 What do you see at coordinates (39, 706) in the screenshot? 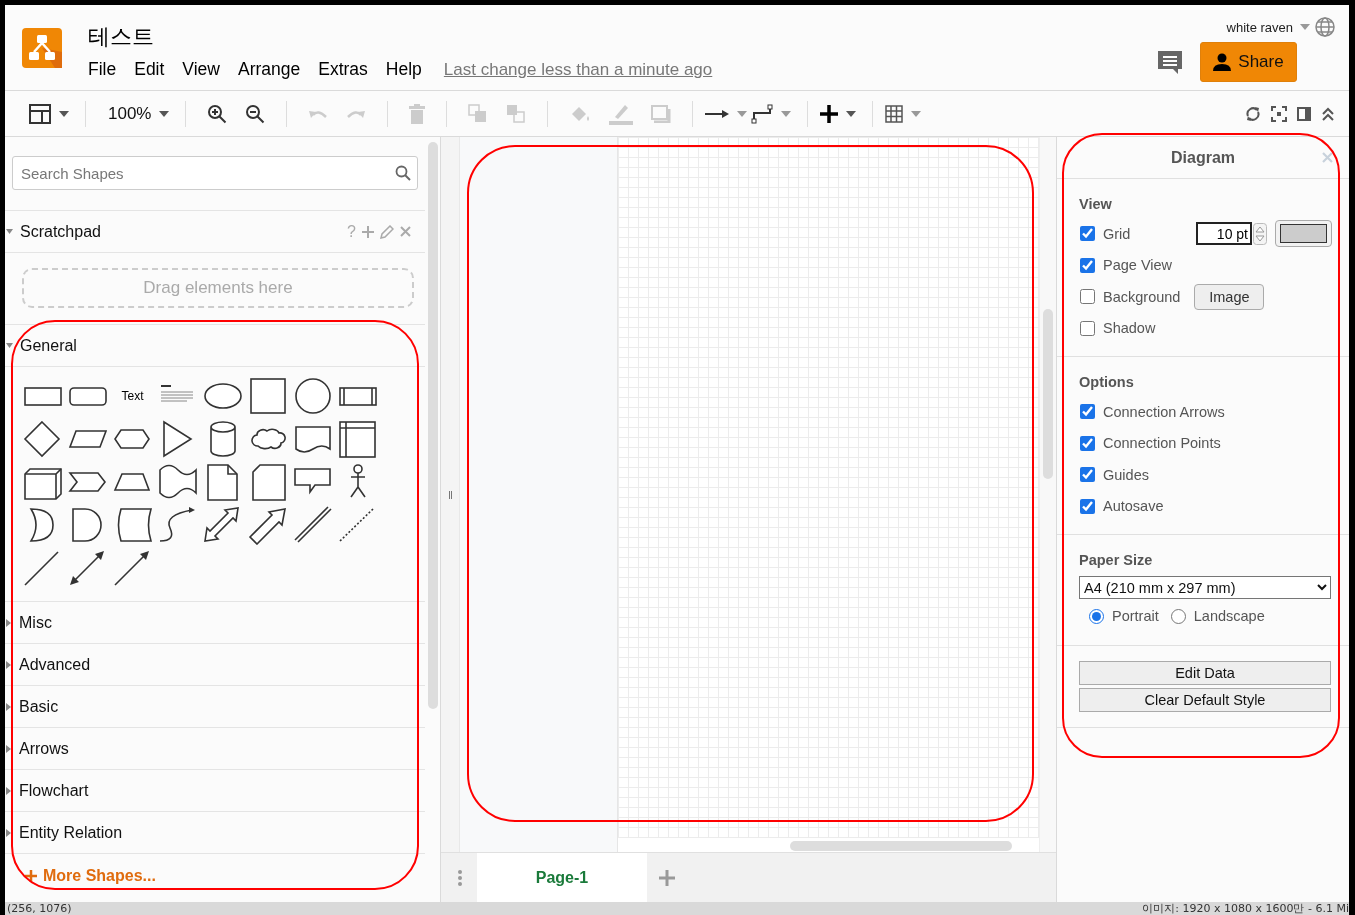
I see `section-title: Basic` at bounding box center [39, 706].